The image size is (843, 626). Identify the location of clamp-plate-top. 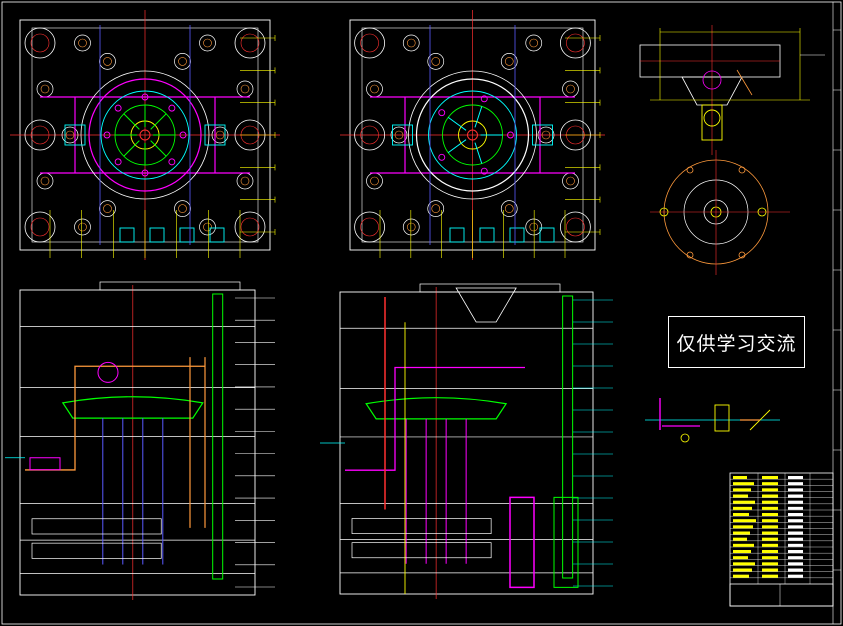
(170, 286).